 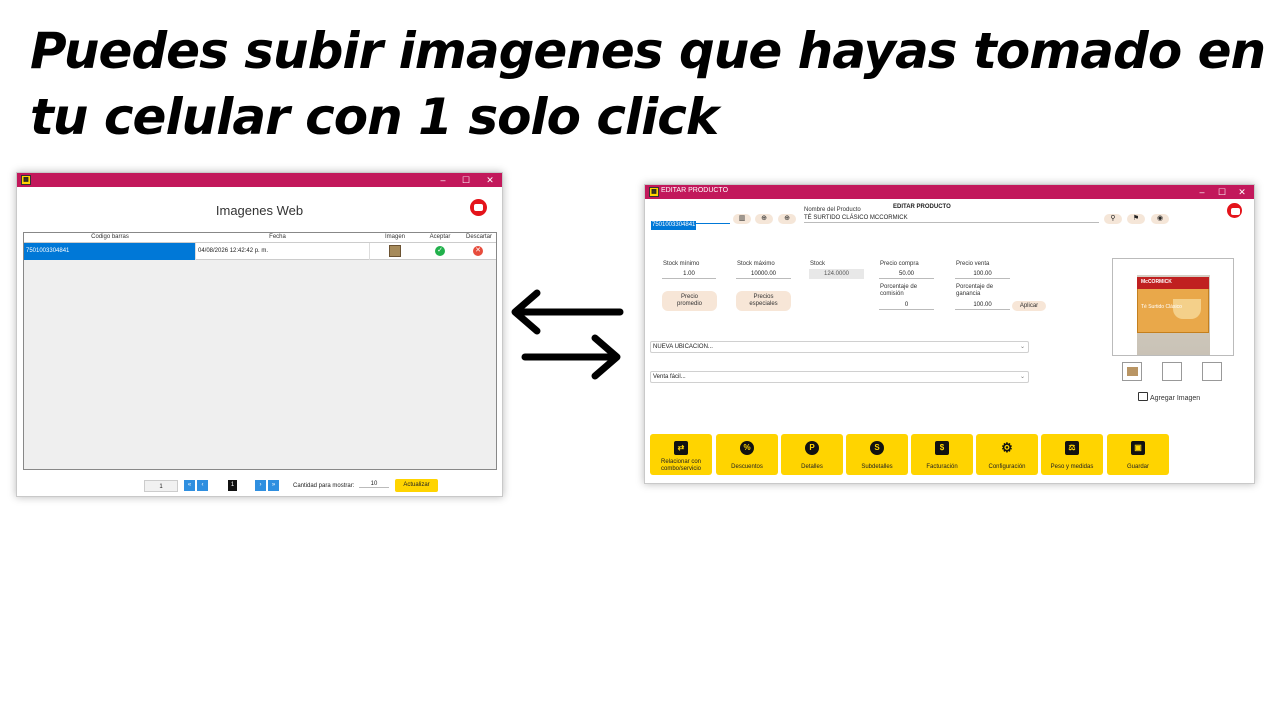 What do you see at coordinates (1137, 467) in the screenshot?
I see `tile-label: Guardar` at bounding box center [1137, 467].